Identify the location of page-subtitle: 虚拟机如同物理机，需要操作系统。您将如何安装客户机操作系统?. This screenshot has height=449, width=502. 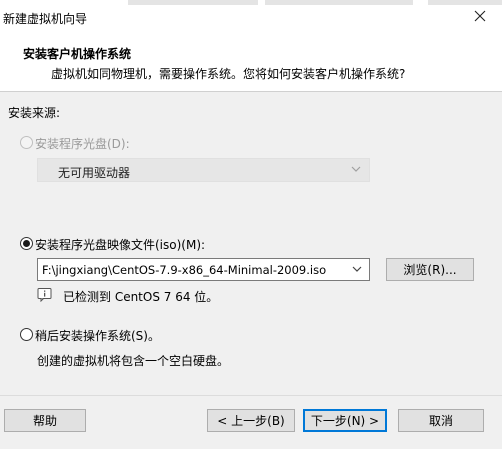
(228, 74).